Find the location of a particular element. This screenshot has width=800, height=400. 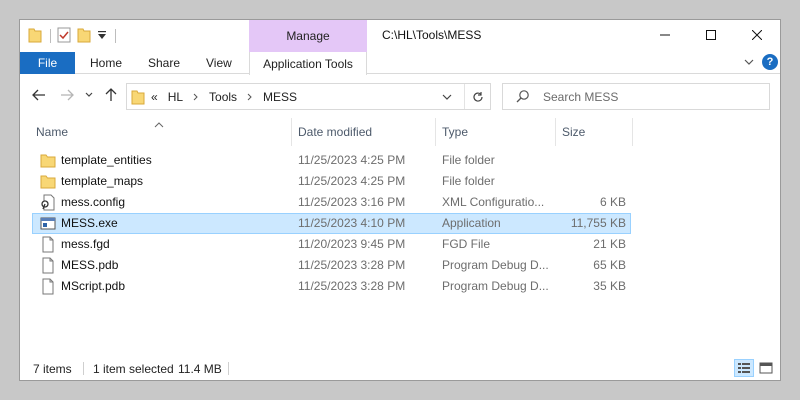

refresh-icon is located at coordinates (478, 96).